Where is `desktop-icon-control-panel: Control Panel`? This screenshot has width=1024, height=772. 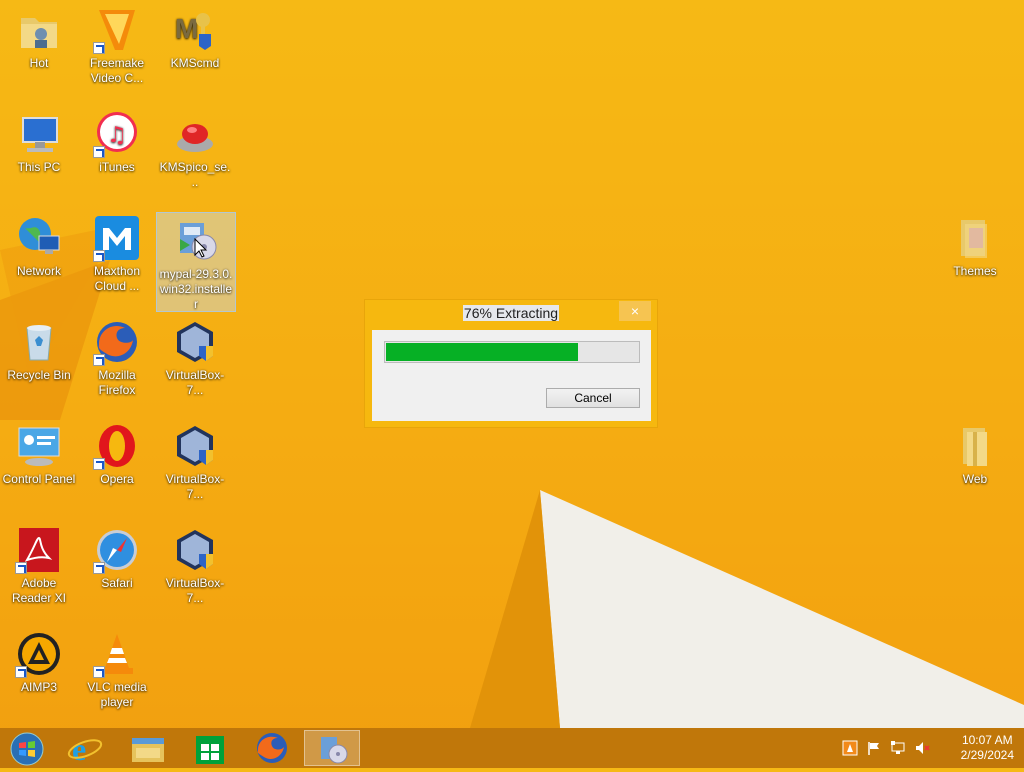 desktop-icon-control-panel: Control Panel is located at coordinates (39, 452).